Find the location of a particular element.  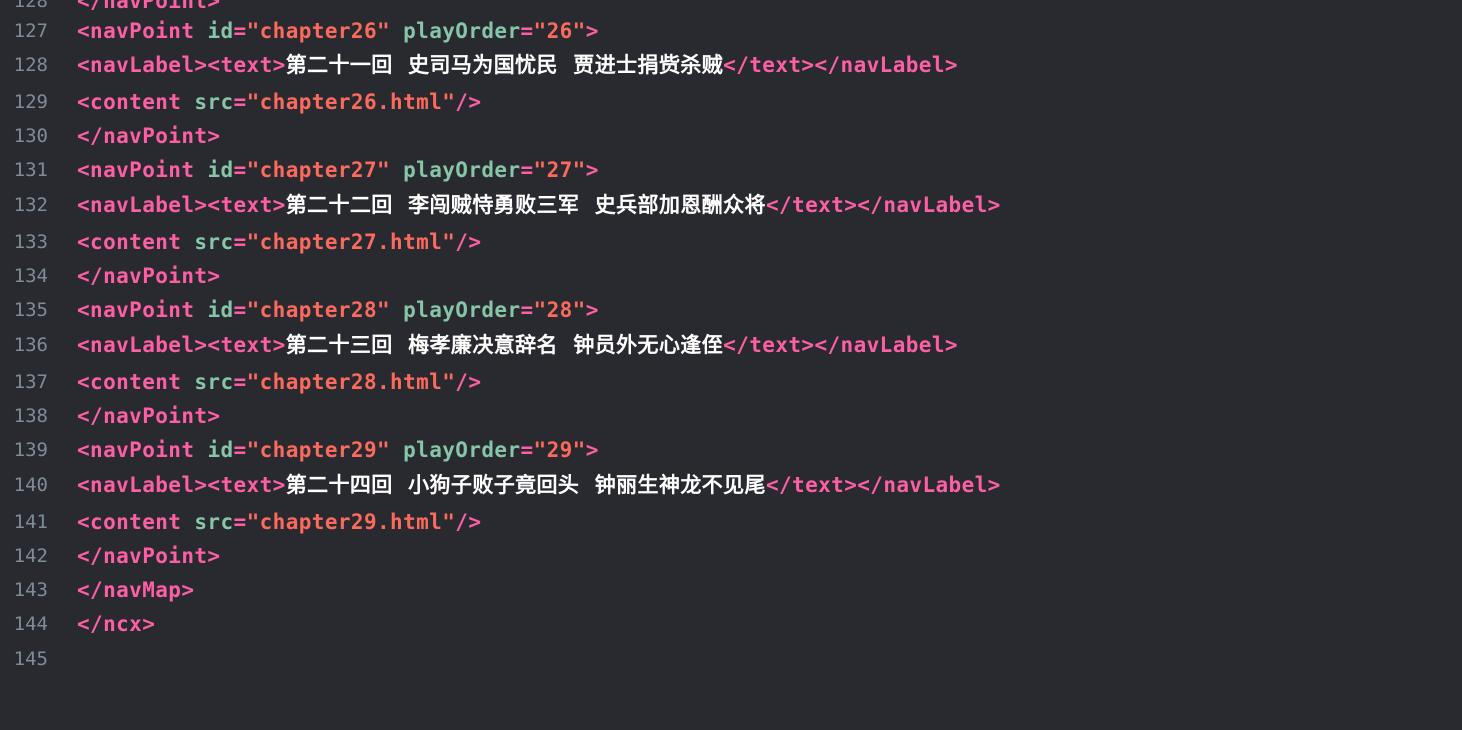

code-line: 133 <content src="chapter27.html"/> is located at coordinates (731, 242).